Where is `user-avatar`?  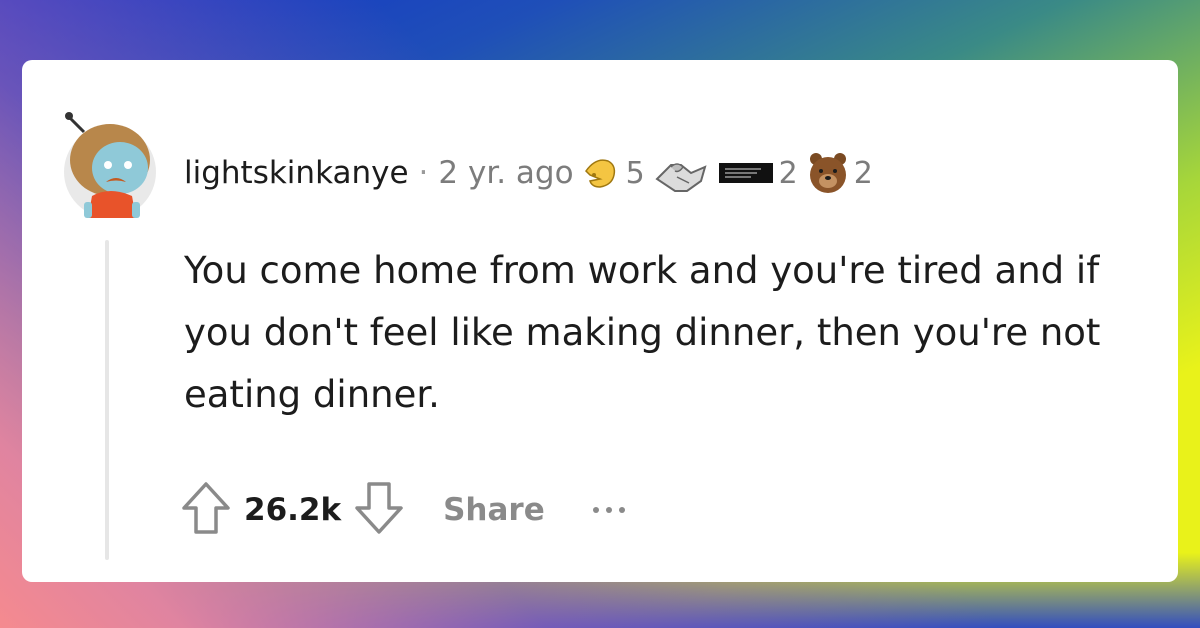 user-avatar is located at coordinates (110, 154).